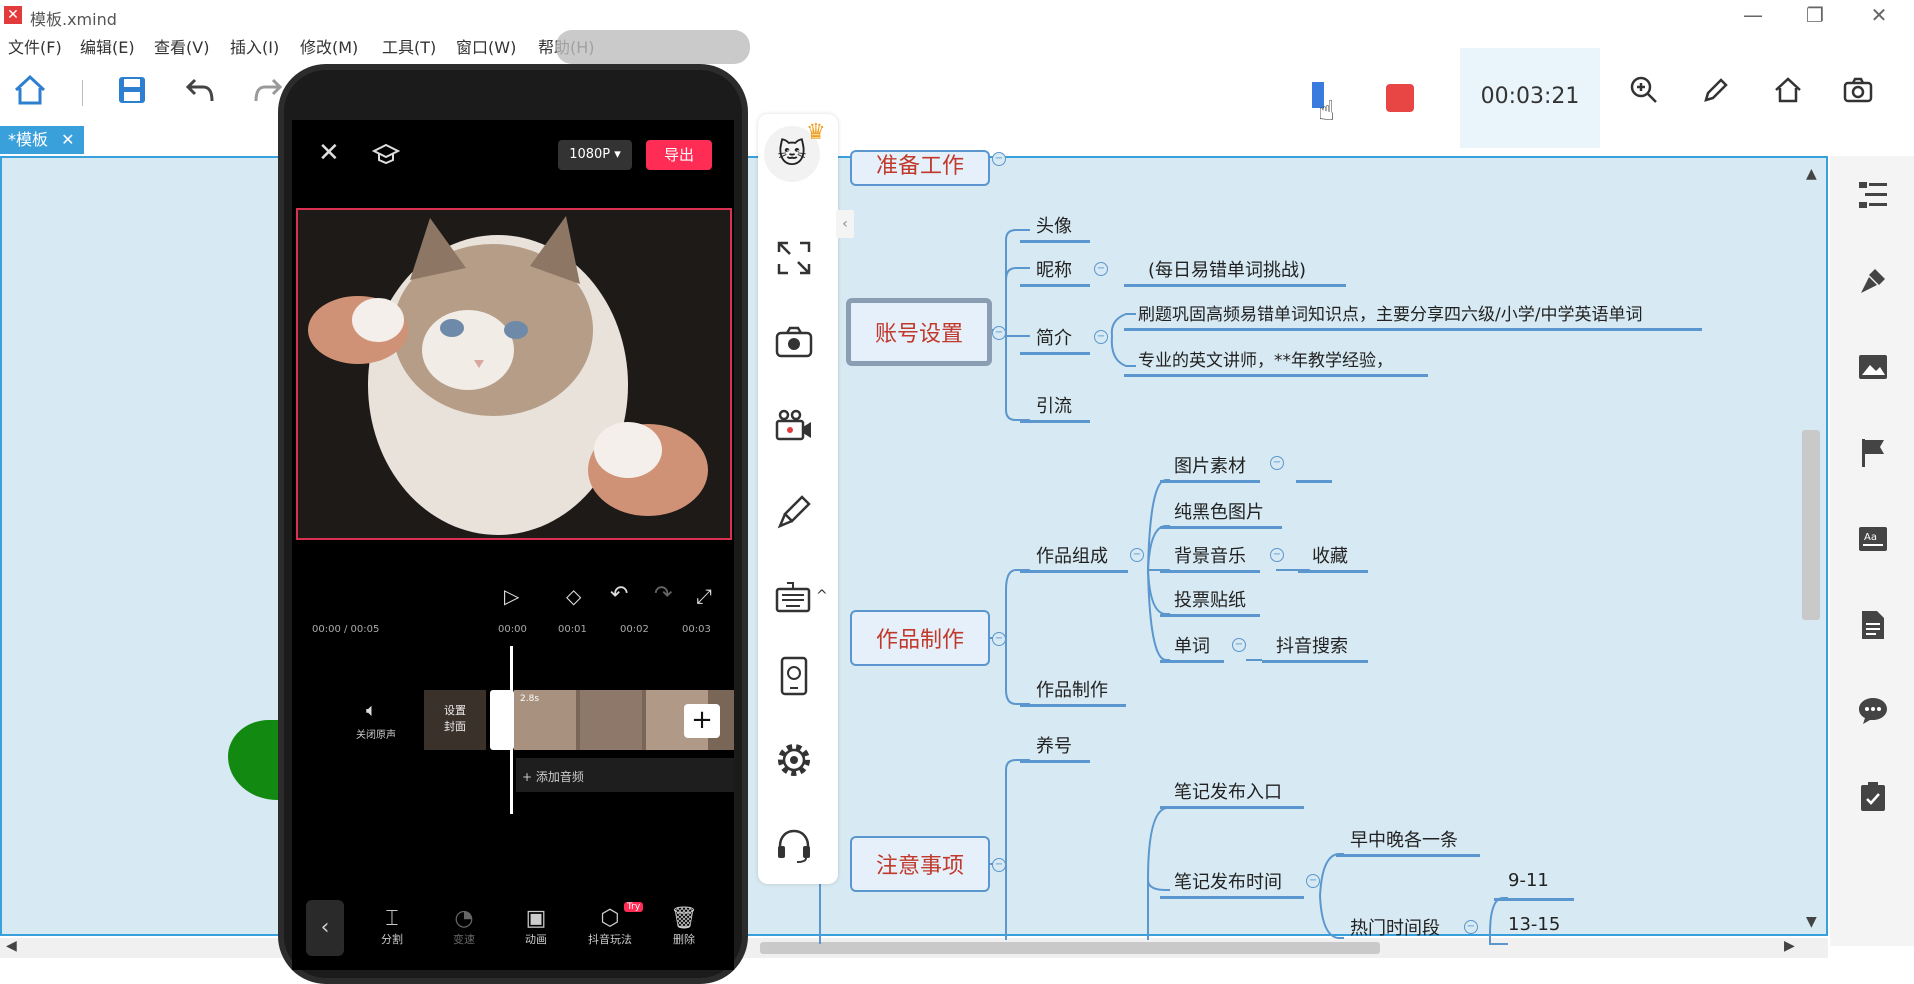  What do you see at coordinates (816, 132) in the screenshot?
I see `crown-icon: ♛` at bounding box center [816, 132].